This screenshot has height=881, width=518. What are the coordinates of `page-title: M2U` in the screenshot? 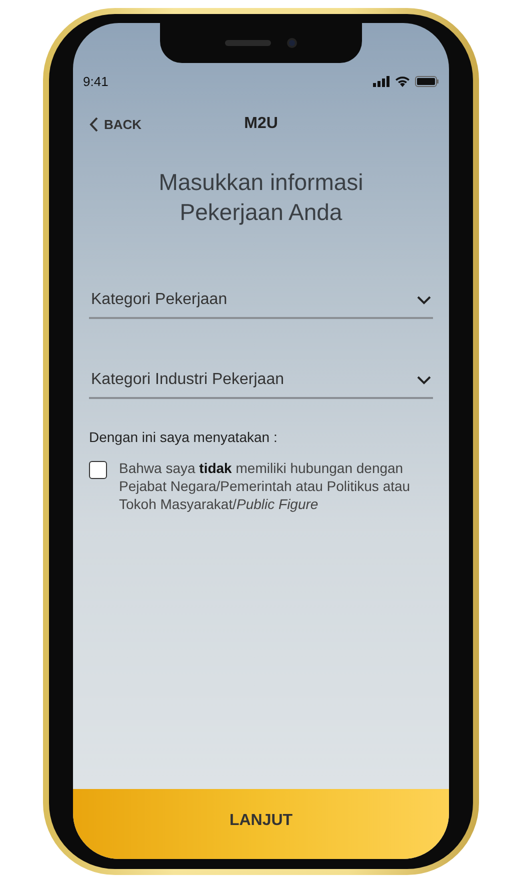 It's located at (261, 124).